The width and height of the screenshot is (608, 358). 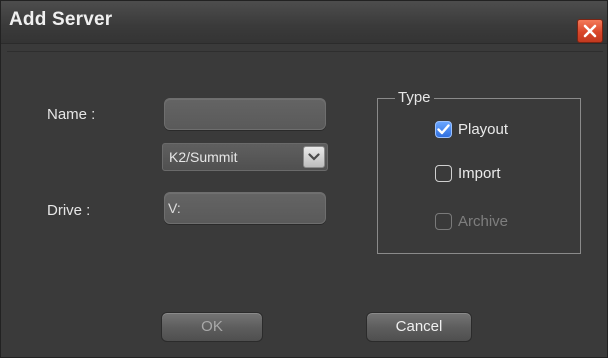 I want to click on import-checkbox-row: Import, so click(x=468, y=173).